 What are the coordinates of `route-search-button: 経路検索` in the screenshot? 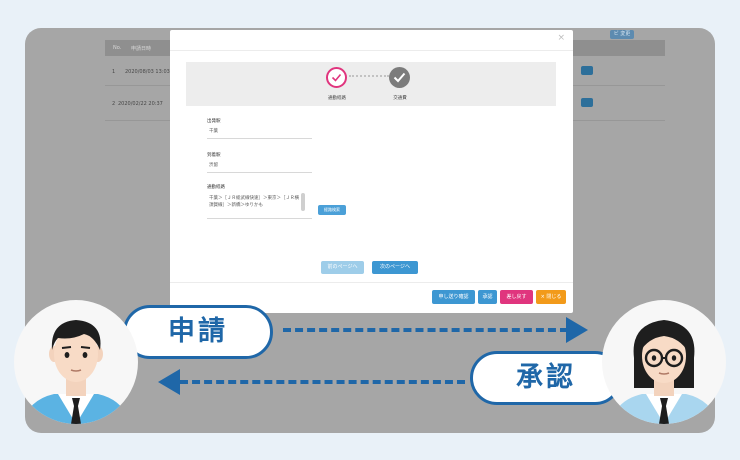 It's located at (332, 210).